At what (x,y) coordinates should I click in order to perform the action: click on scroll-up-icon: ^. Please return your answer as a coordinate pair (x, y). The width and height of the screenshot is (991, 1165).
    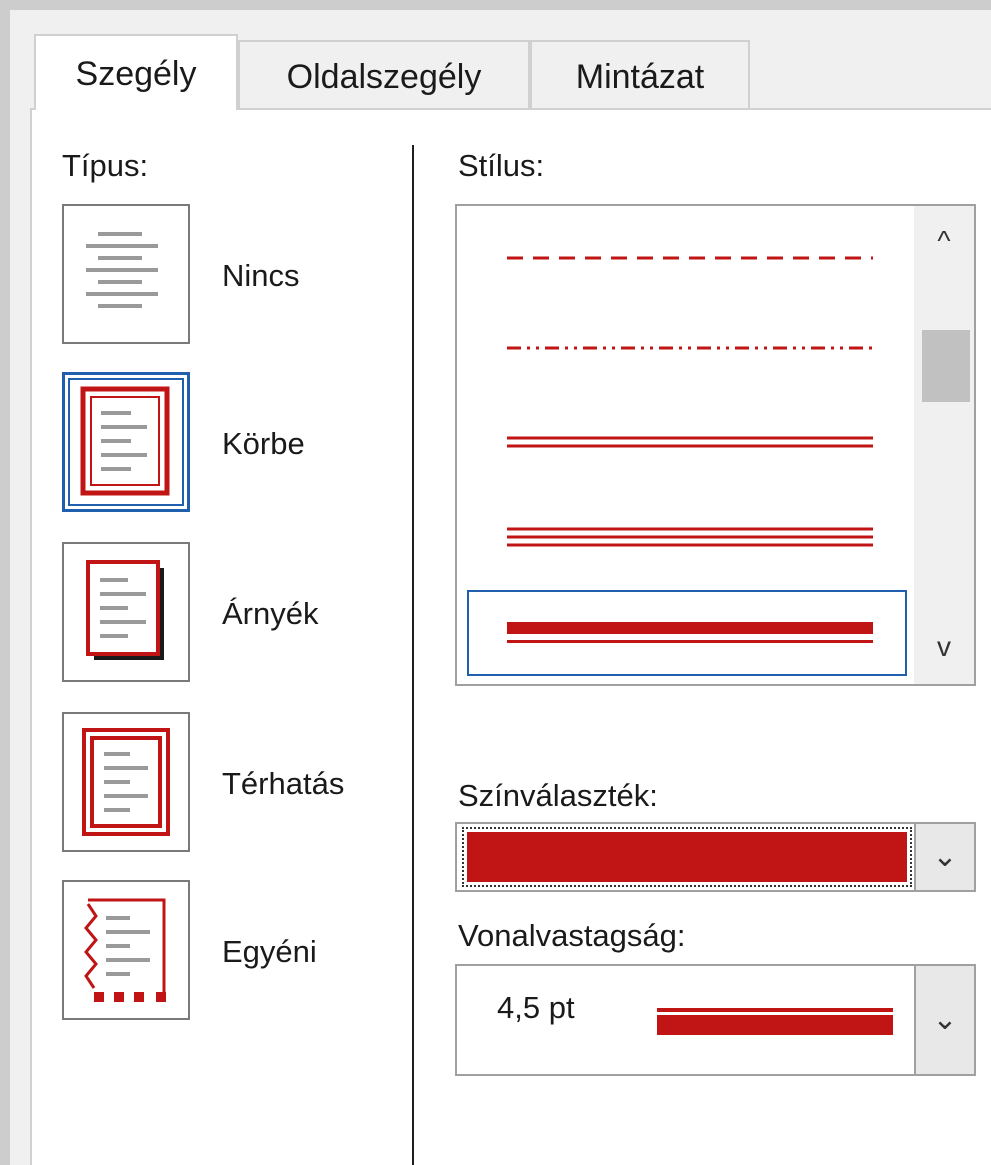
    Looking at the image, I should click on (944, 241).